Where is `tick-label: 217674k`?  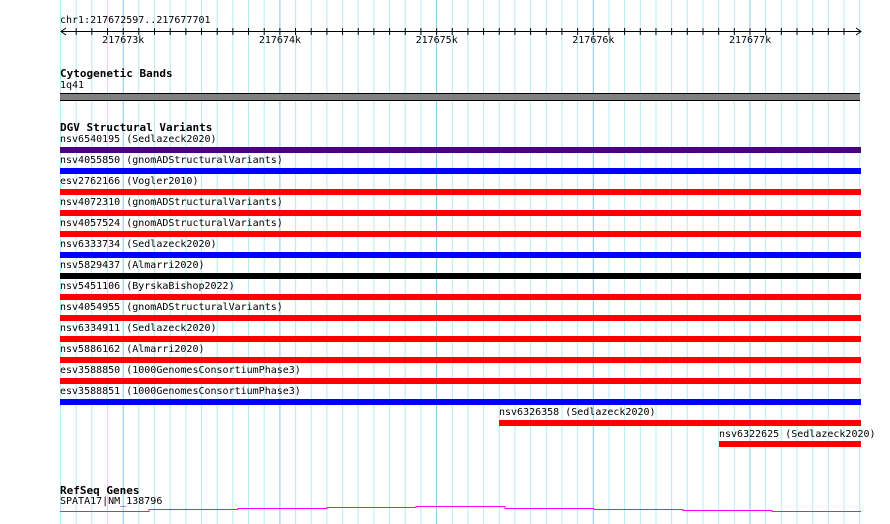 tick-label: 217674k is located at coordinates (280, 40).